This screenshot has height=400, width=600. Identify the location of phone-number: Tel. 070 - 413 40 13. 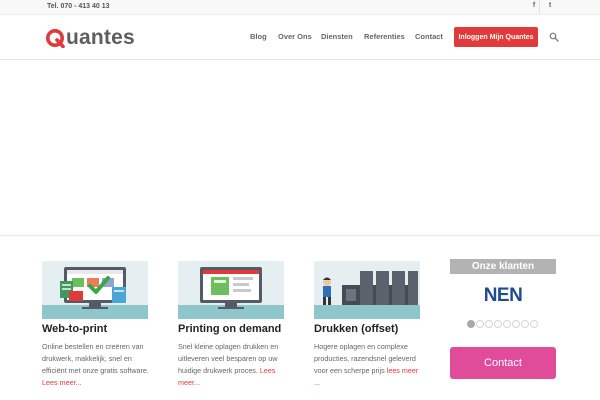
(78, 6).